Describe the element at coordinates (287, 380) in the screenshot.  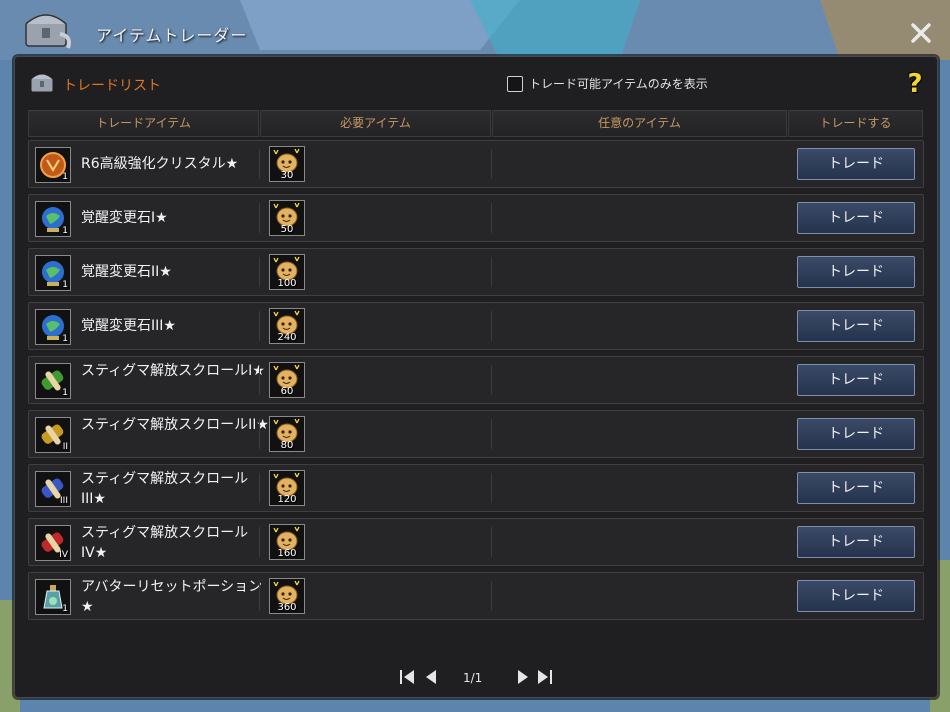
I see `required-item-slot: 60` at that location.